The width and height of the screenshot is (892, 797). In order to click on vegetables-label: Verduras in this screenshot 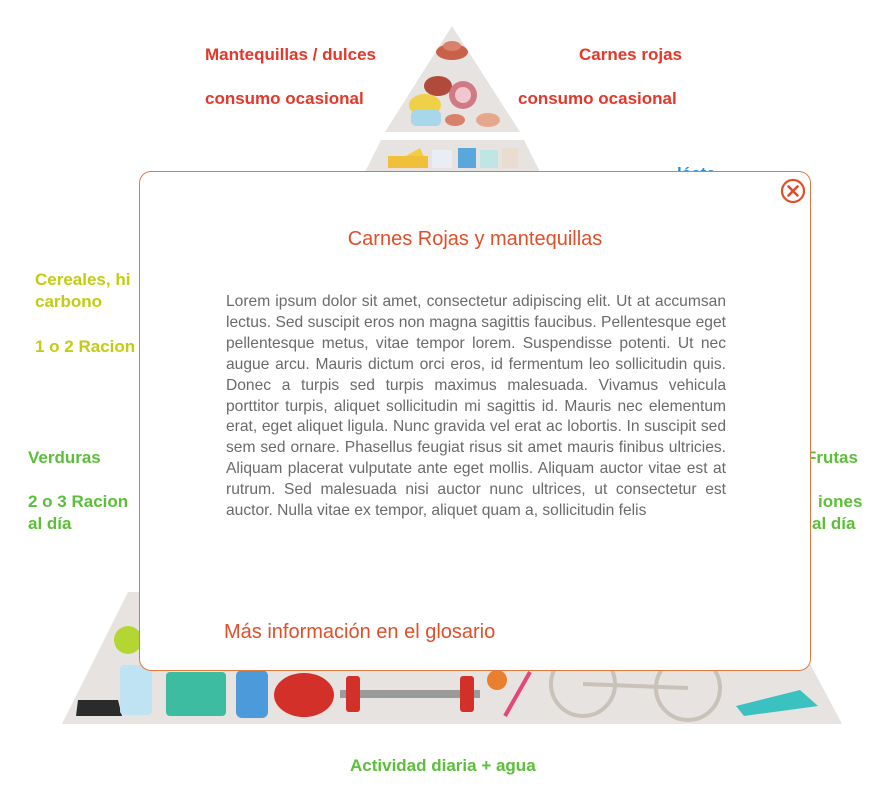, I will do `click(64, 458)`.